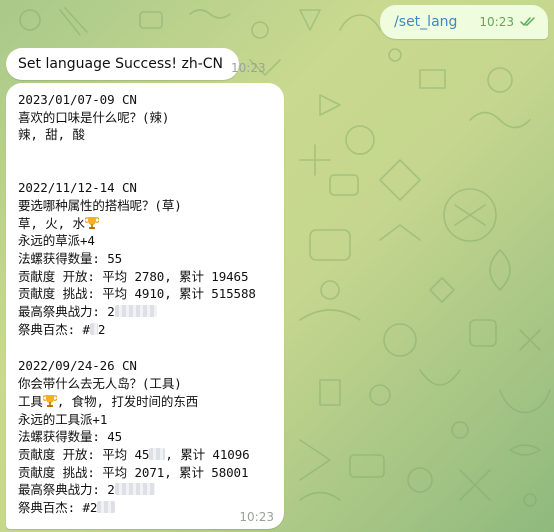 The width and height of the screenshot is (554, 532). What do you see at coordinates (464, 22) in the screenshot?
I see `outgoing-message-bubble: /set_lang 10:23` at bounding box center [464, 22].